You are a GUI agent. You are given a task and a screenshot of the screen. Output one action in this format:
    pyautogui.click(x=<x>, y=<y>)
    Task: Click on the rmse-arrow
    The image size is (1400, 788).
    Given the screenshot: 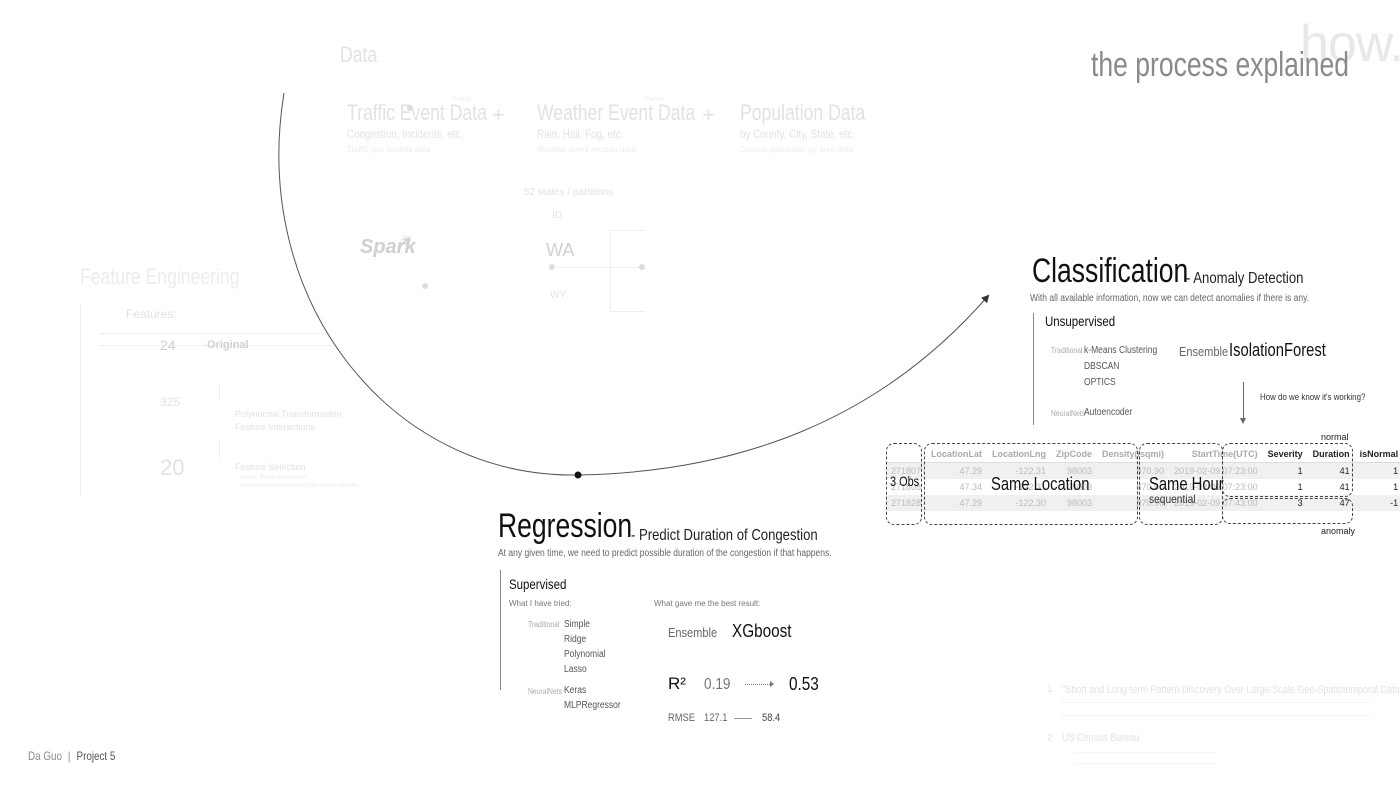 What is the action you would take?
    pyautogui.click(x=743, y=718)
    